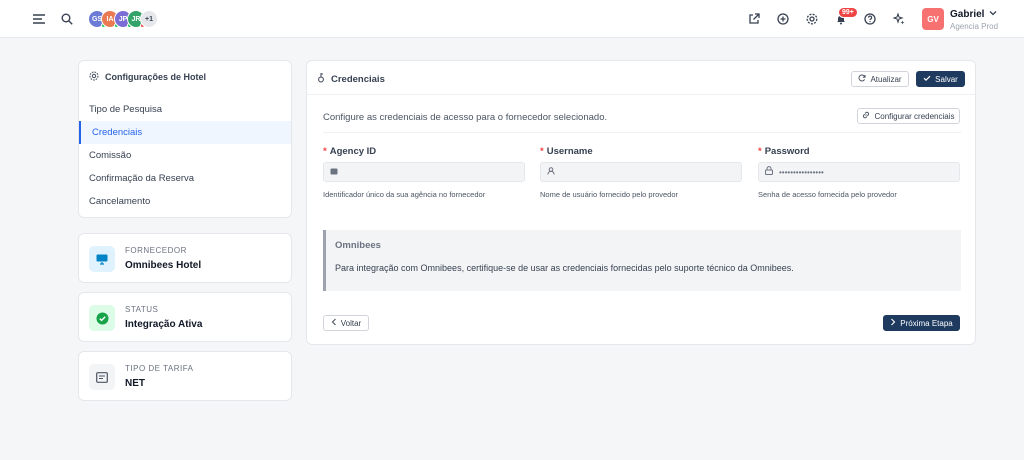 The width and height of the screenshot is (1024, 460). What do you see at coordinates (102, 377) in the screenshot?
I see `receipt-icon` at bounding box center [102, 377].